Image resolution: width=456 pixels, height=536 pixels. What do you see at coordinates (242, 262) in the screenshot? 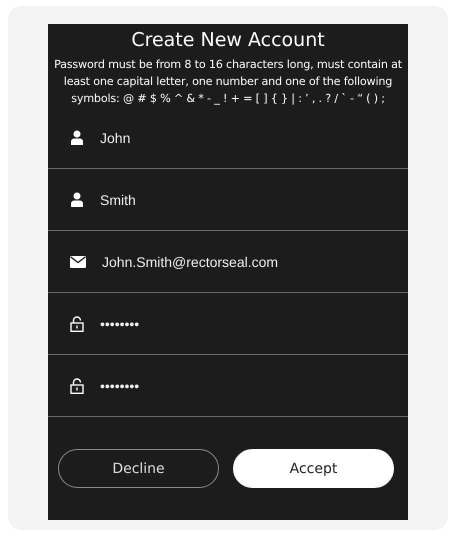
I see `email-field: John.Smith@rectorseal.com` at bounding box center [242, 262].